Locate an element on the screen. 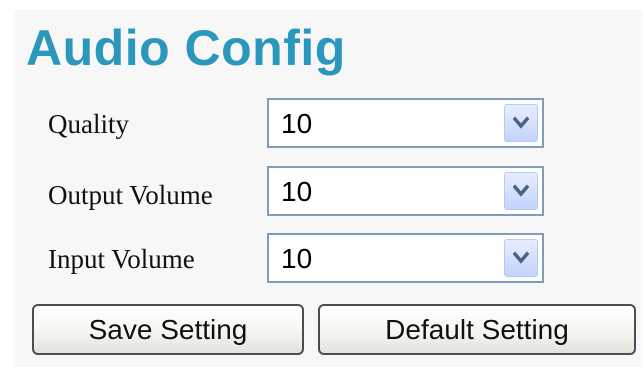  output-volume-label: Output Volume is located at coordinates (130, 195).